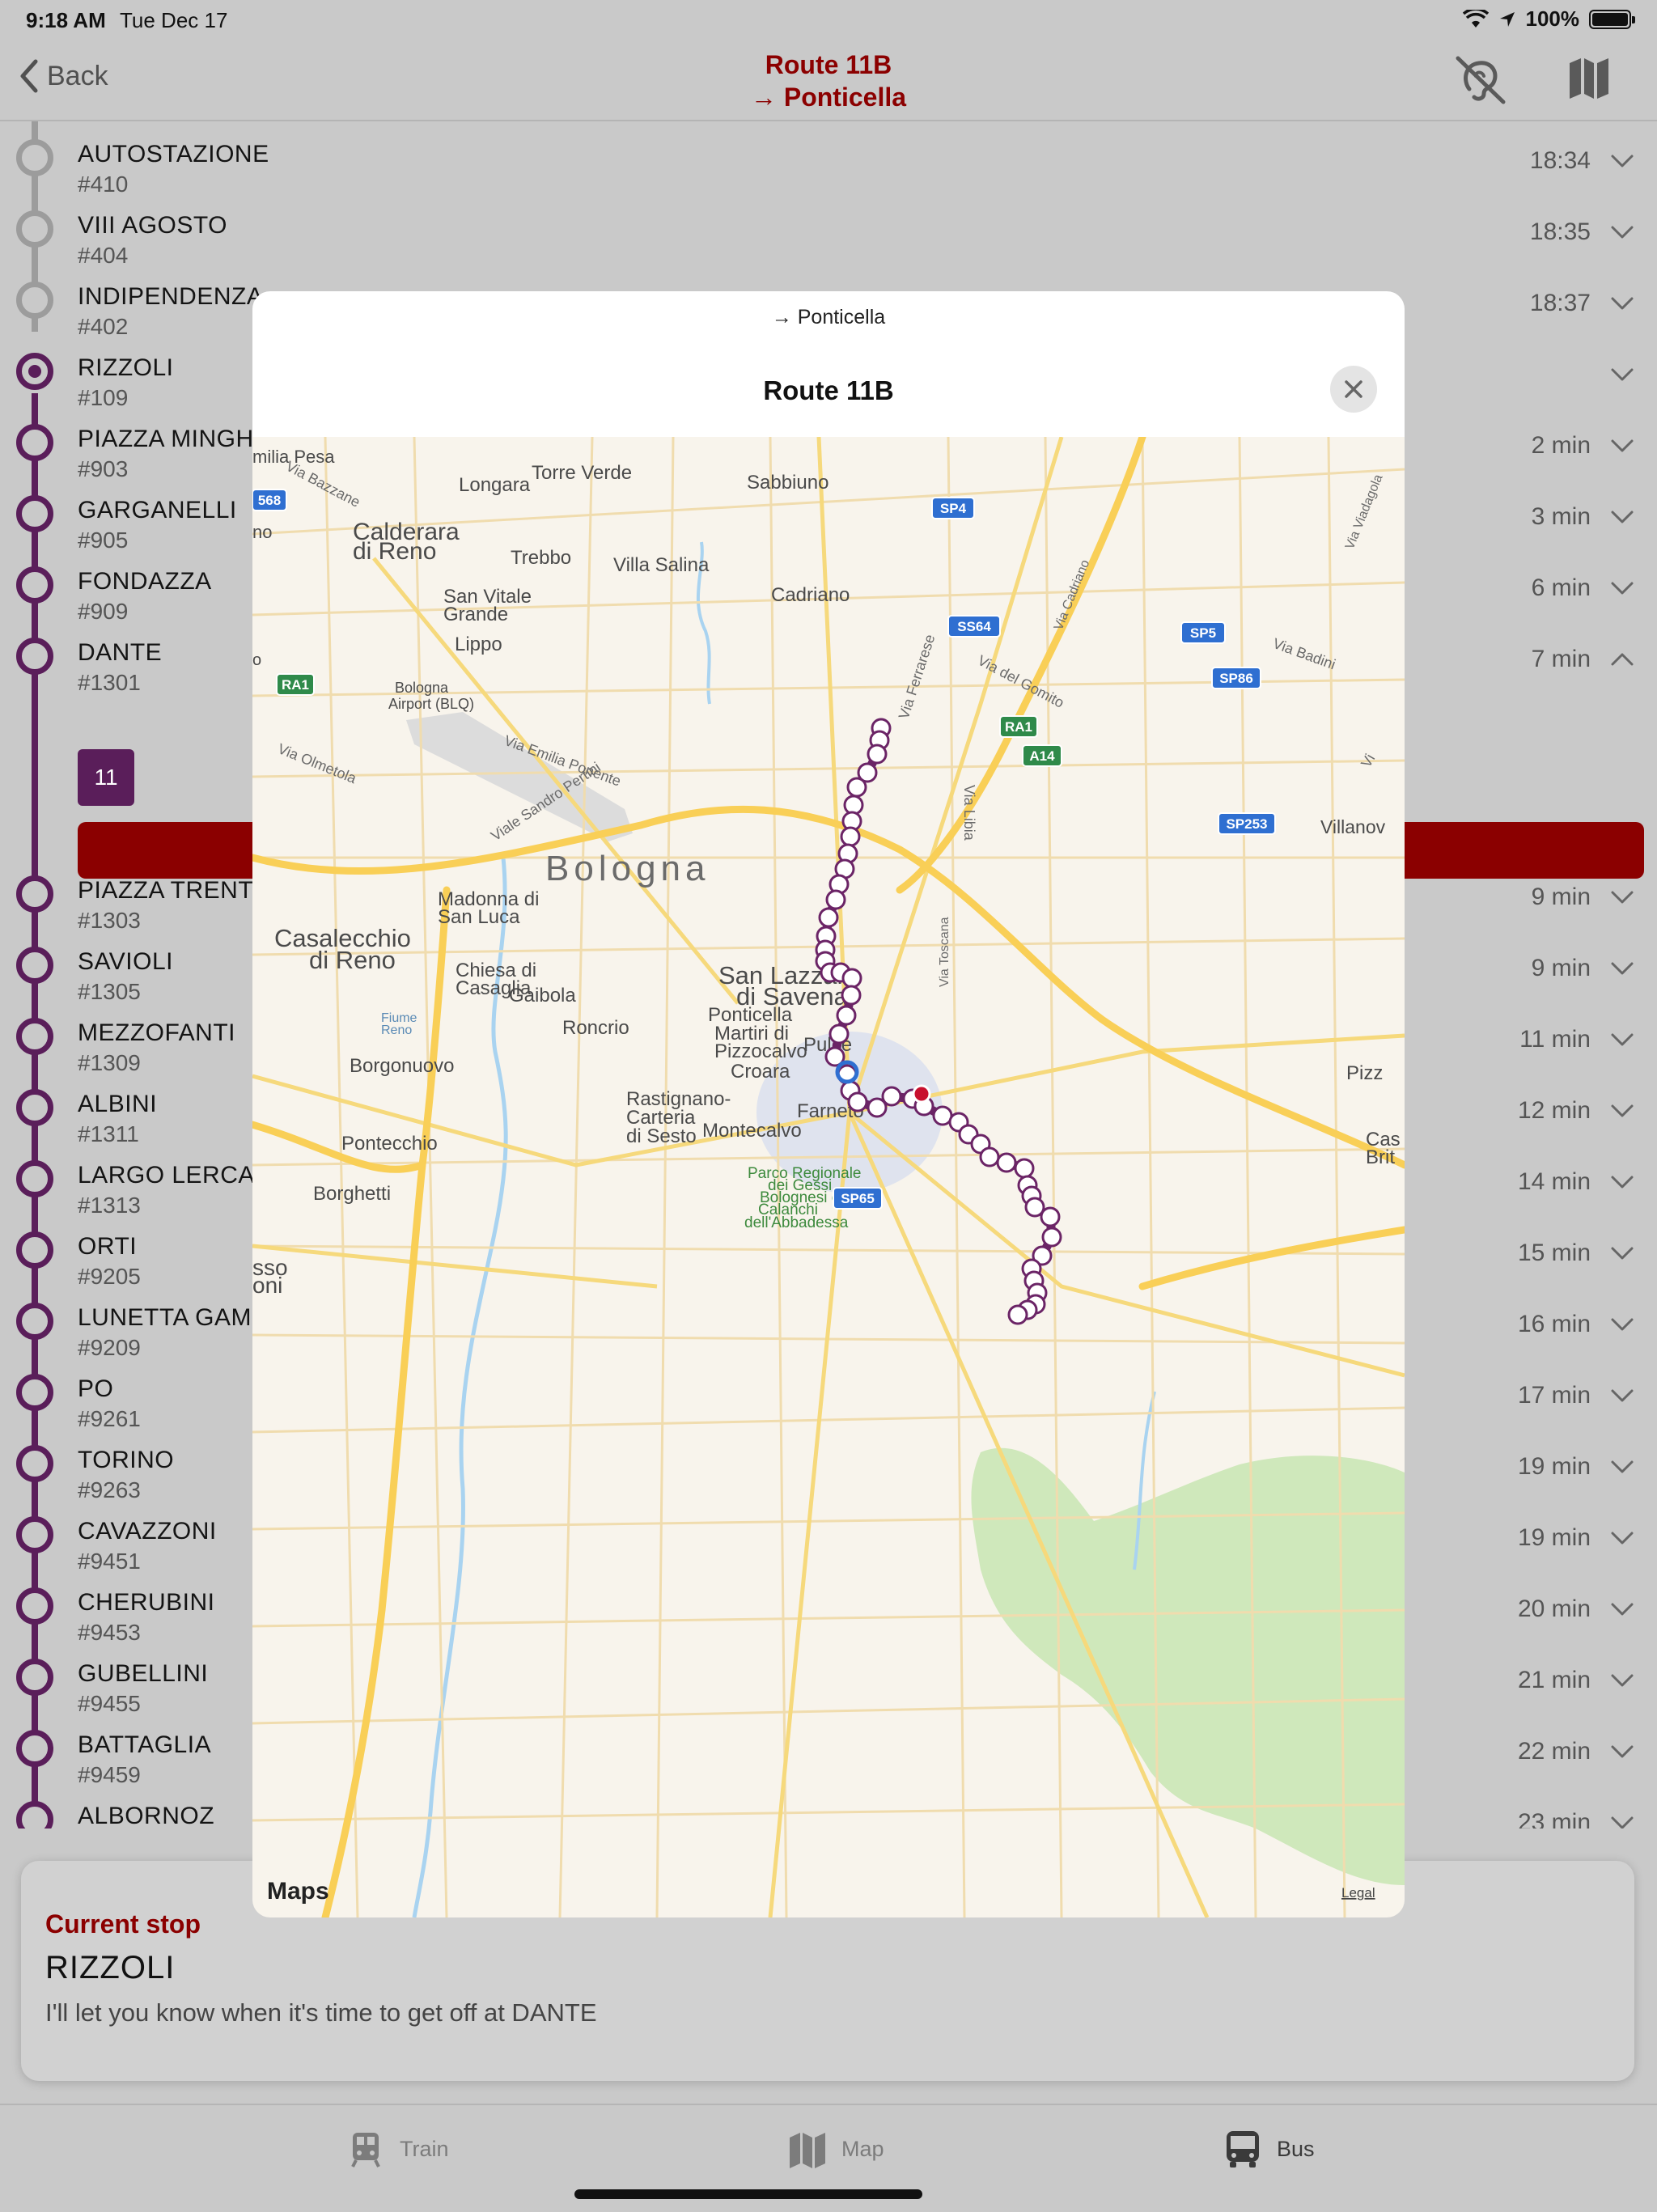  Describe the element at coordinates (396, 1030) in the screenshot. I see `place-label: Reno` at that location.